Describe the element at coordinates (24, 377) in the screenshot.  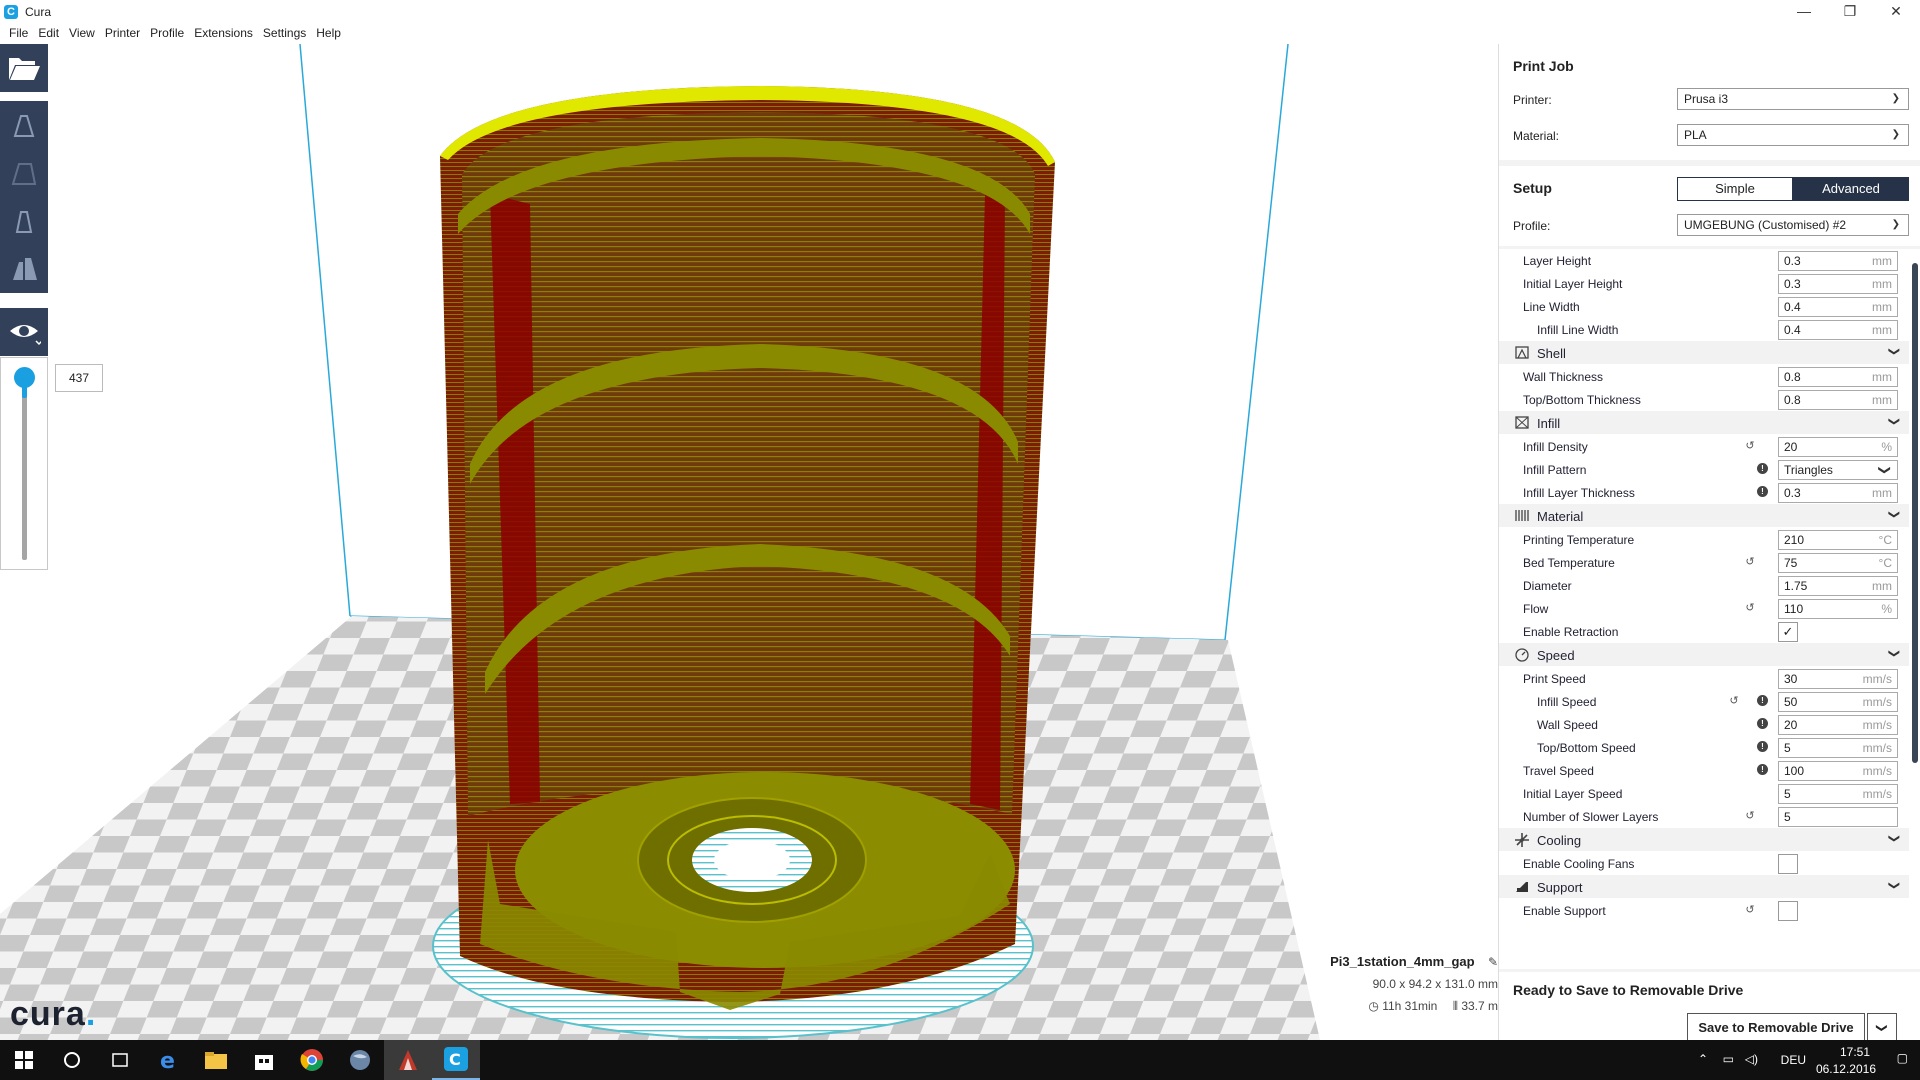
I see `layer-slider-handle` at that location.